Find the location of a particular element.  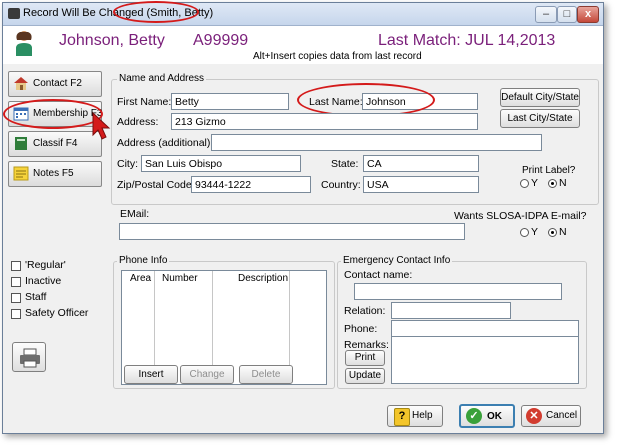

phone-insert-button: Insert is located at coordinates (151, 374).